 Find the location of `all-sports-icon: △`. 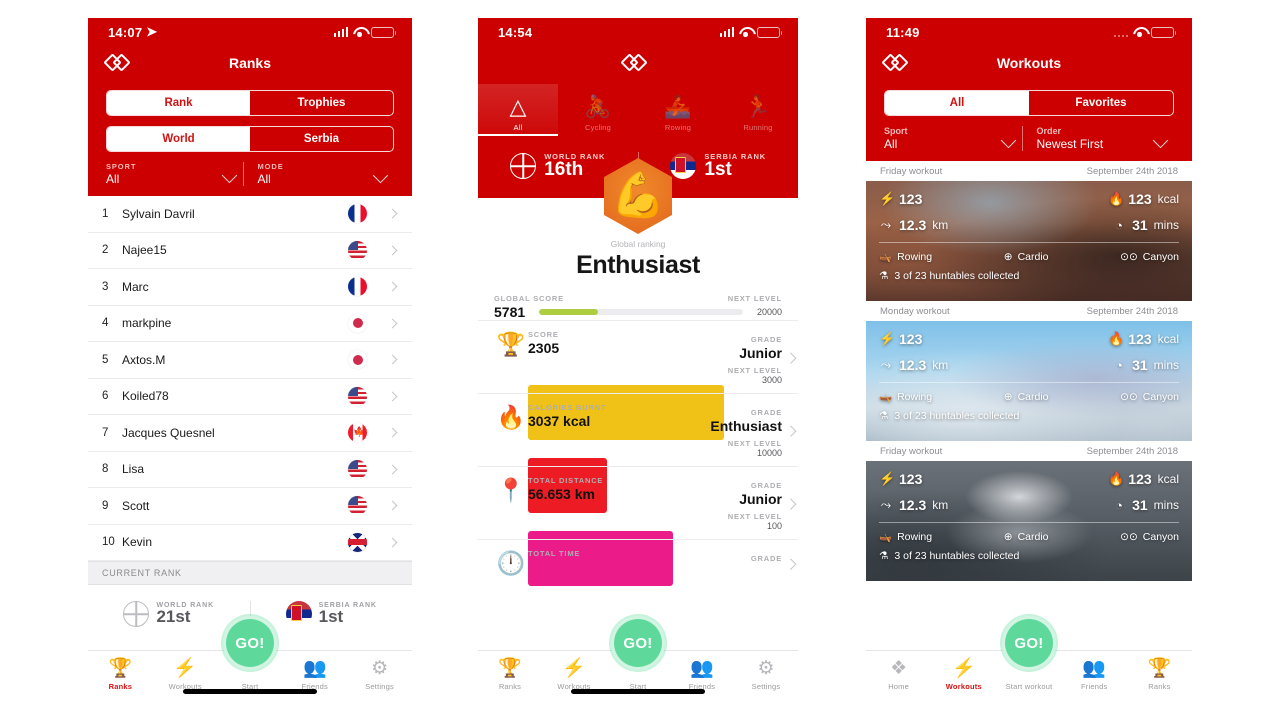

all-sports-icon: △ is located at coordinates (518, 106).